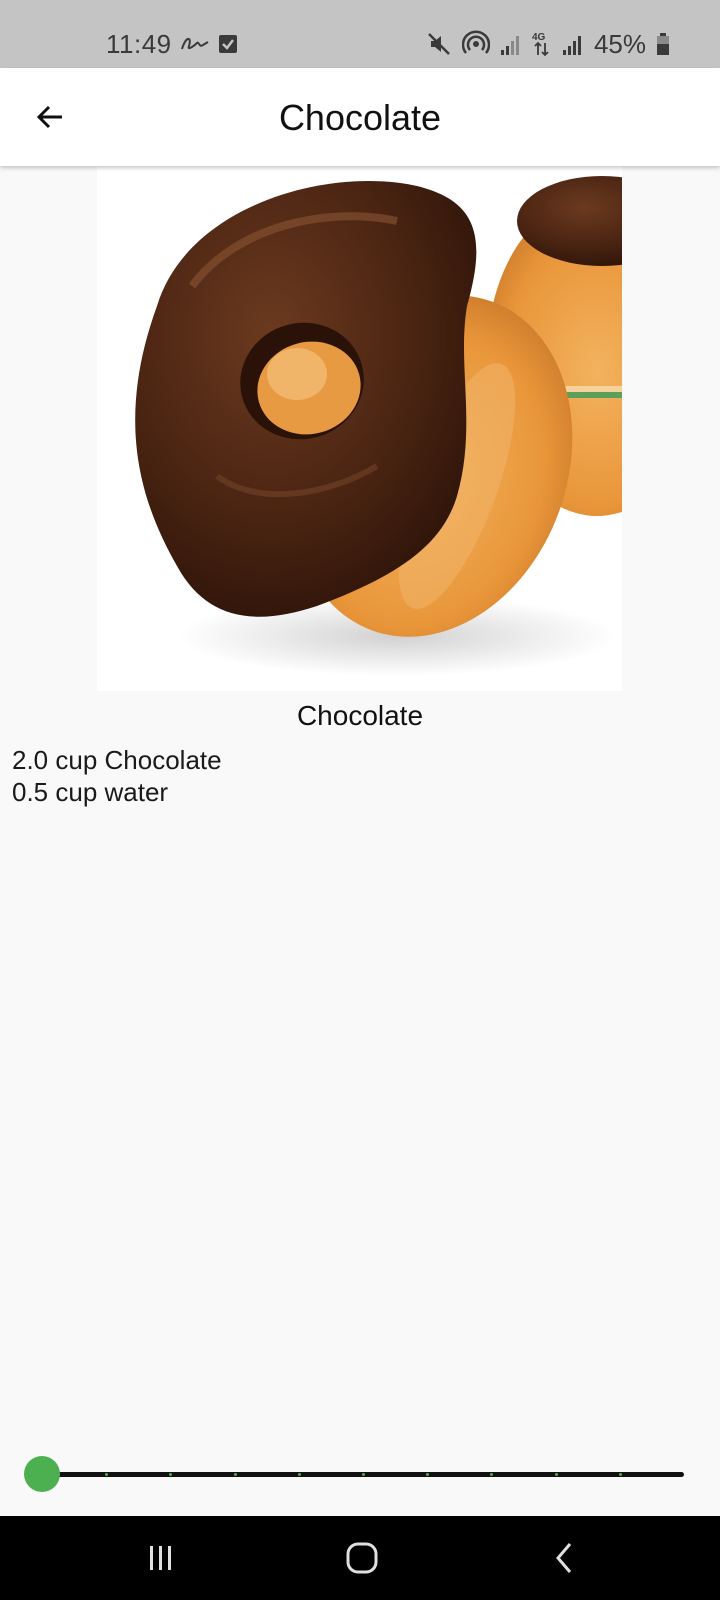 The width and height of the screenshot is (720, 1600). Describe the element at coordinates (360, 34) in the screenshot. I see `status-bar: 11:49 4G 45%` at that location.